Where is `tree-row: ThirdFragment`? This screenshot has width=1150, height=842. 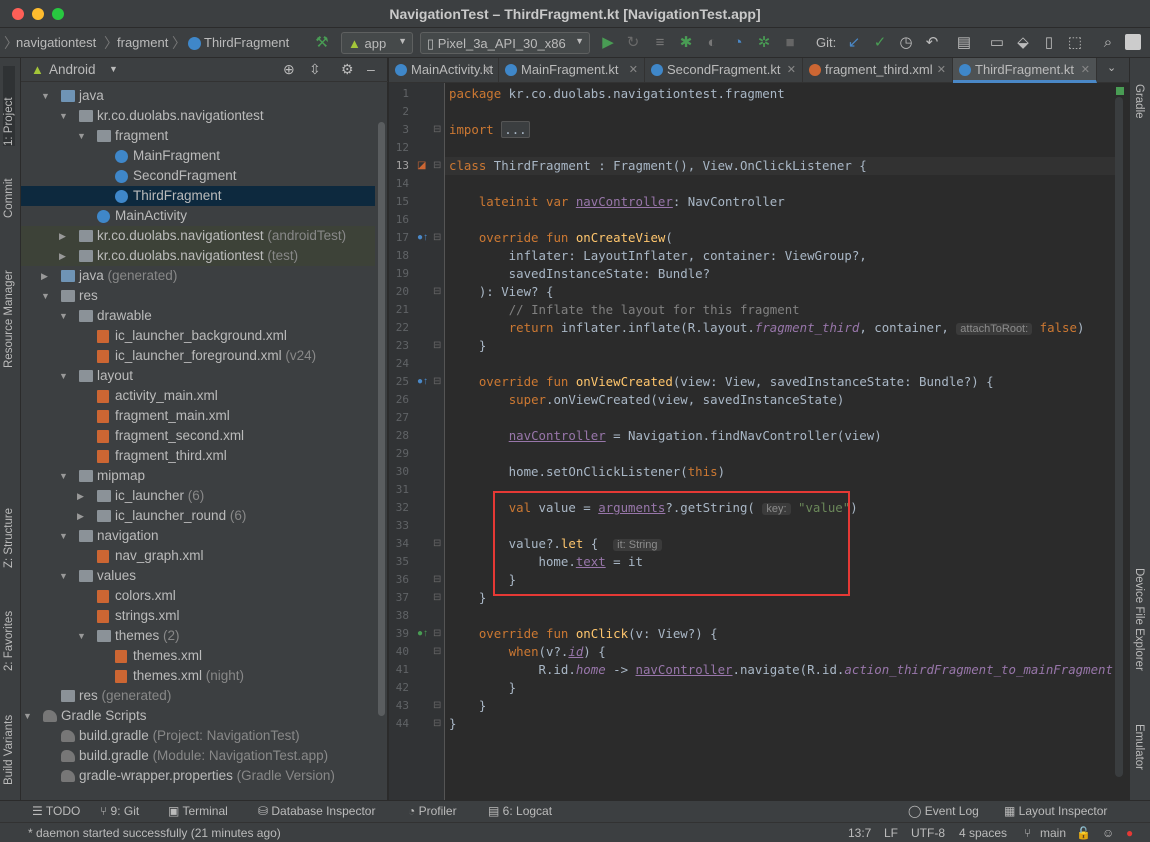 tree-row: ThirdFragment is located at coordinates (198, 196).